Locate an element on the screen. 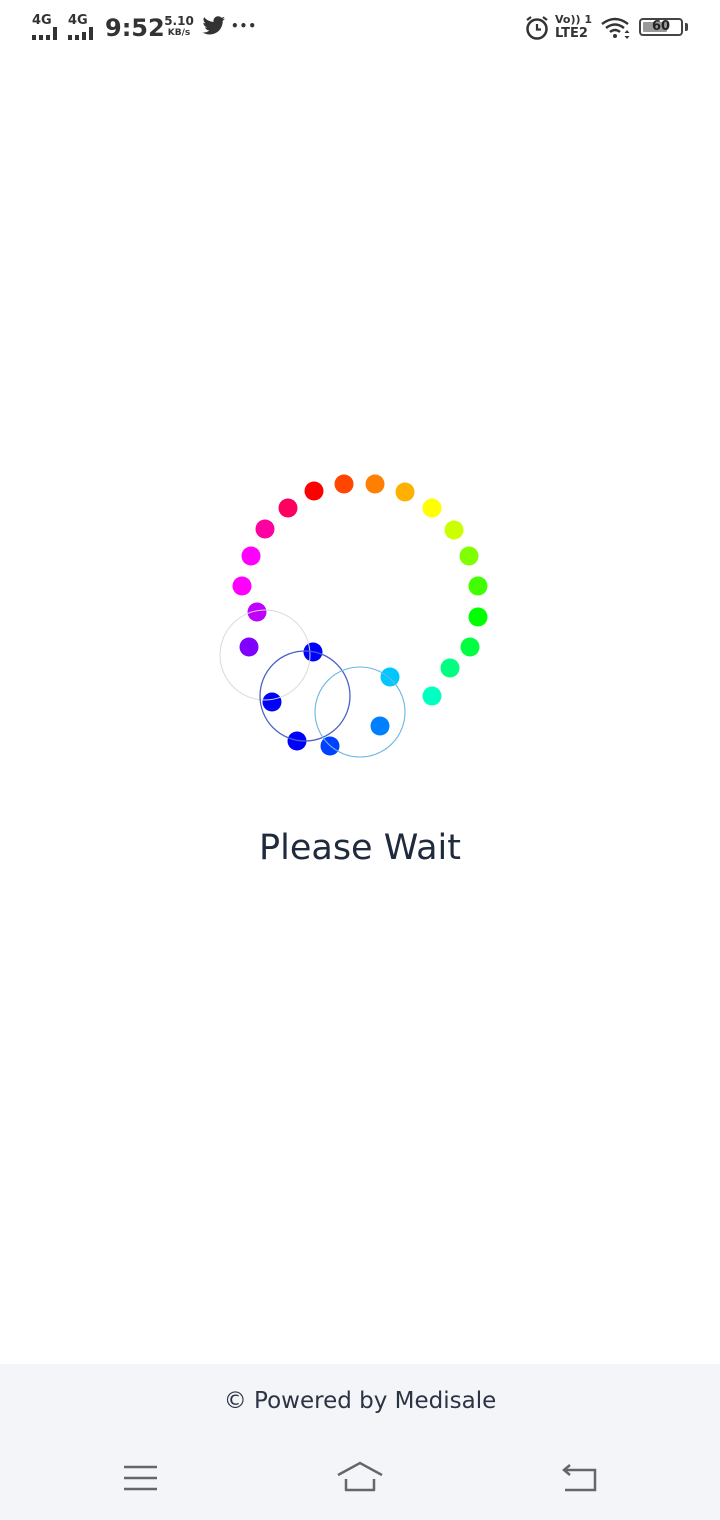  status-bar: 4G 4G 9:52 5.10 KB/s ••• Vo)) 1 LTE2 60 is located at coordinates (360, 28).